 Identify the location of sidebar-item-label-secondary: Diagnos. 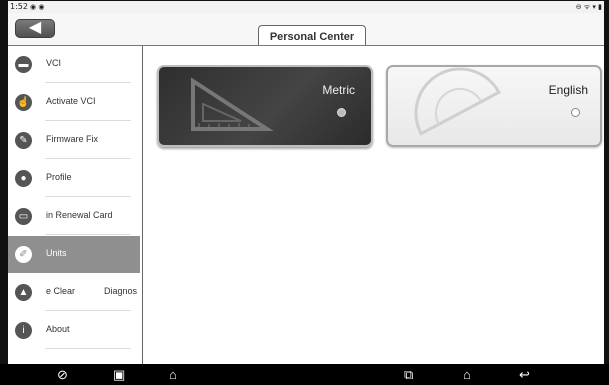
(121, 291).